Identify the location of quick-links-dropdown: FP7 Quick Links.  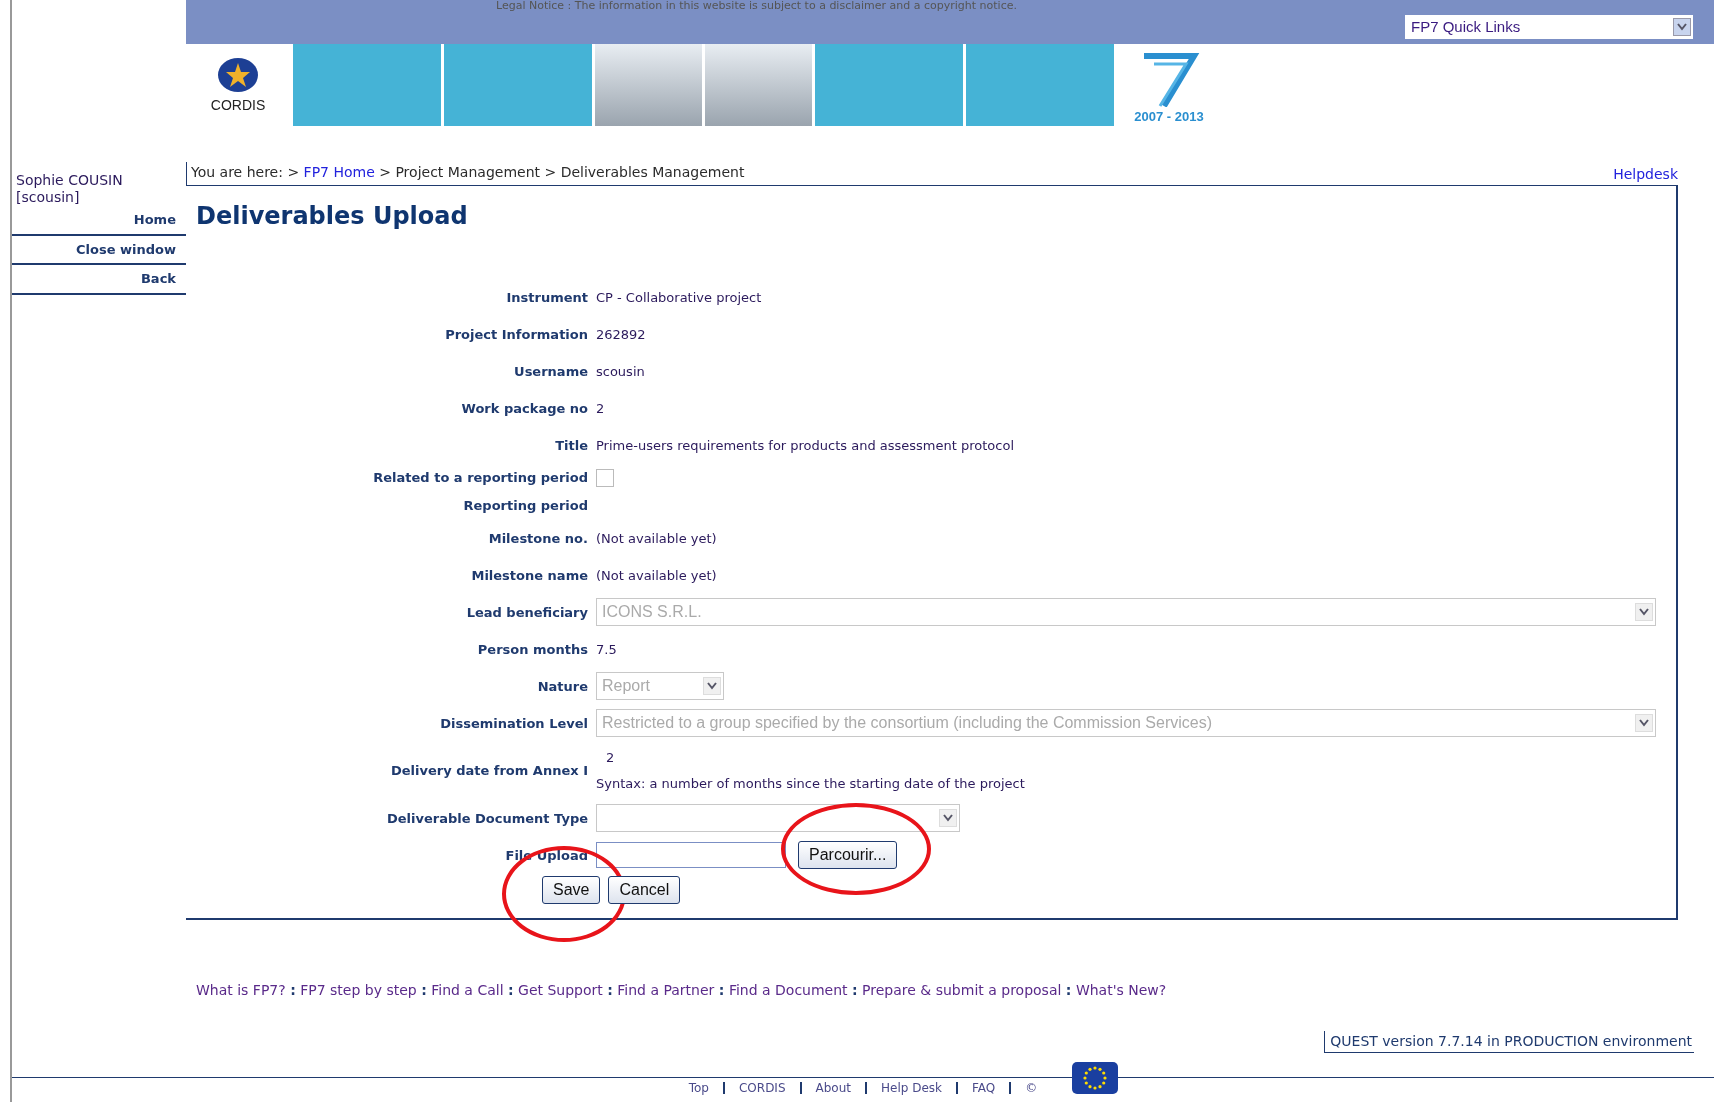
(1549, 27).